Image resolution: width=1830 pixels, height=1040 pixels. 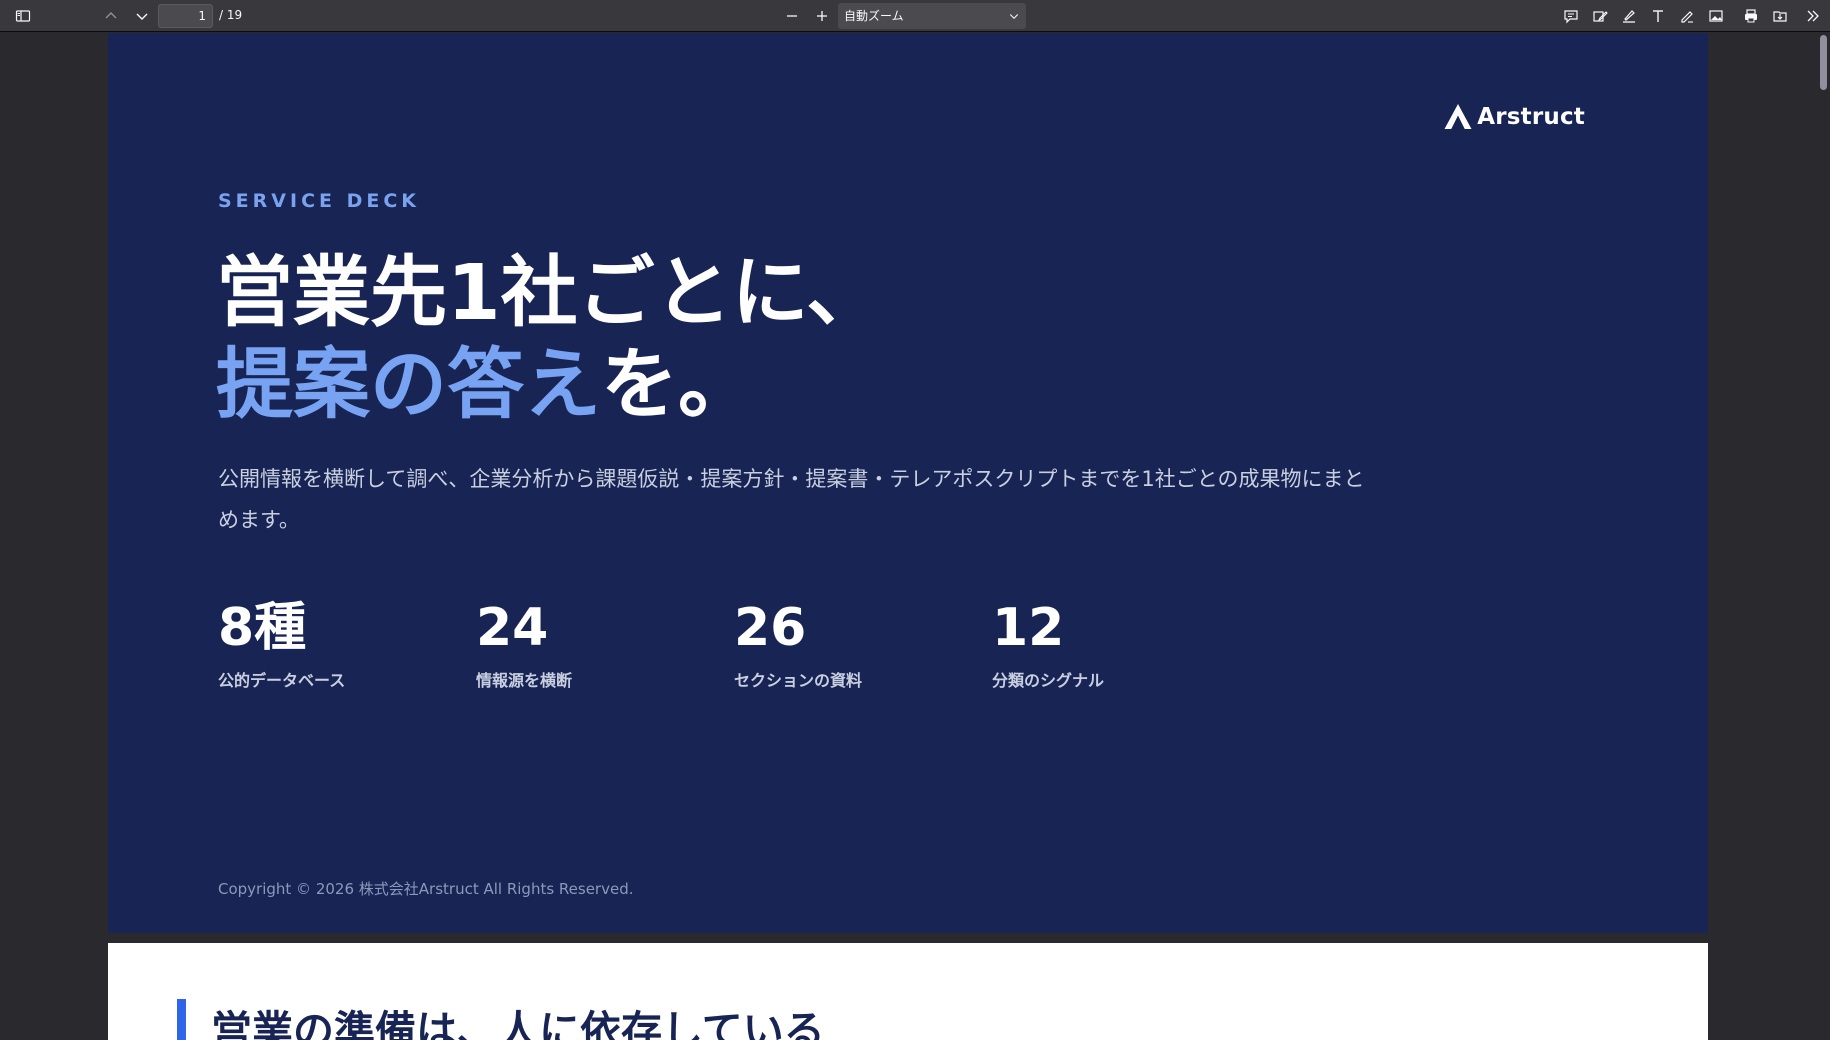 I want to click on plus-icon, so click(x=822, y=16).